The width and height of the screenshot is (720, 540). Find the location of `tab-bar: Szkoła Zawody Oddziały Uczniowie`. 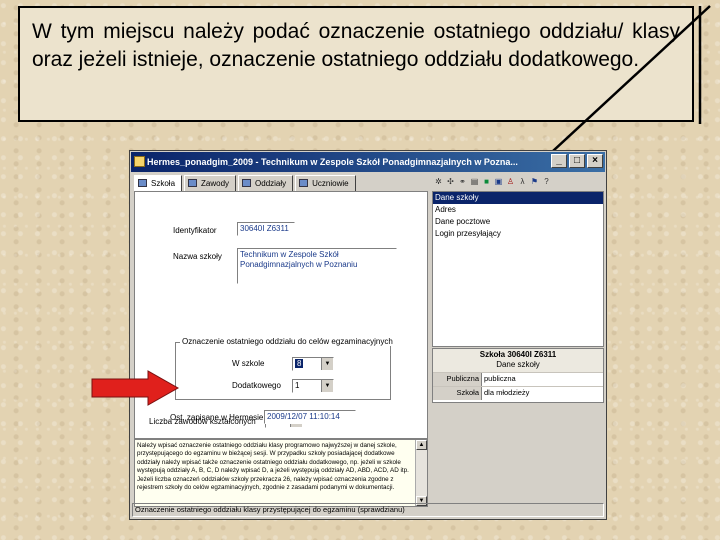

tab-bar: Szkoła Zawody Oddziały Uczniowie is located at coordinates (245, 184).